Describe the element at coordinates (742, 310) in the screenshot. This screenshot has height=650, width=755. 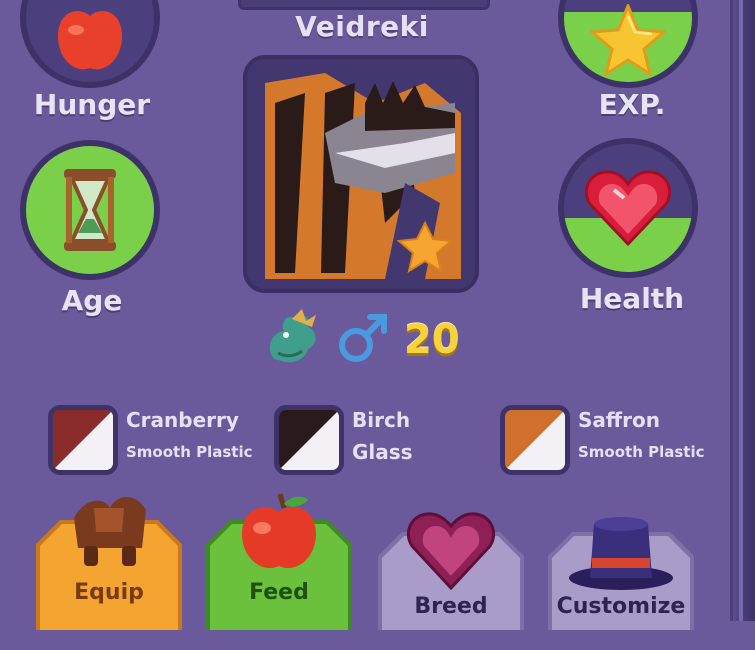
I see `panel-scrollbar` at that location.